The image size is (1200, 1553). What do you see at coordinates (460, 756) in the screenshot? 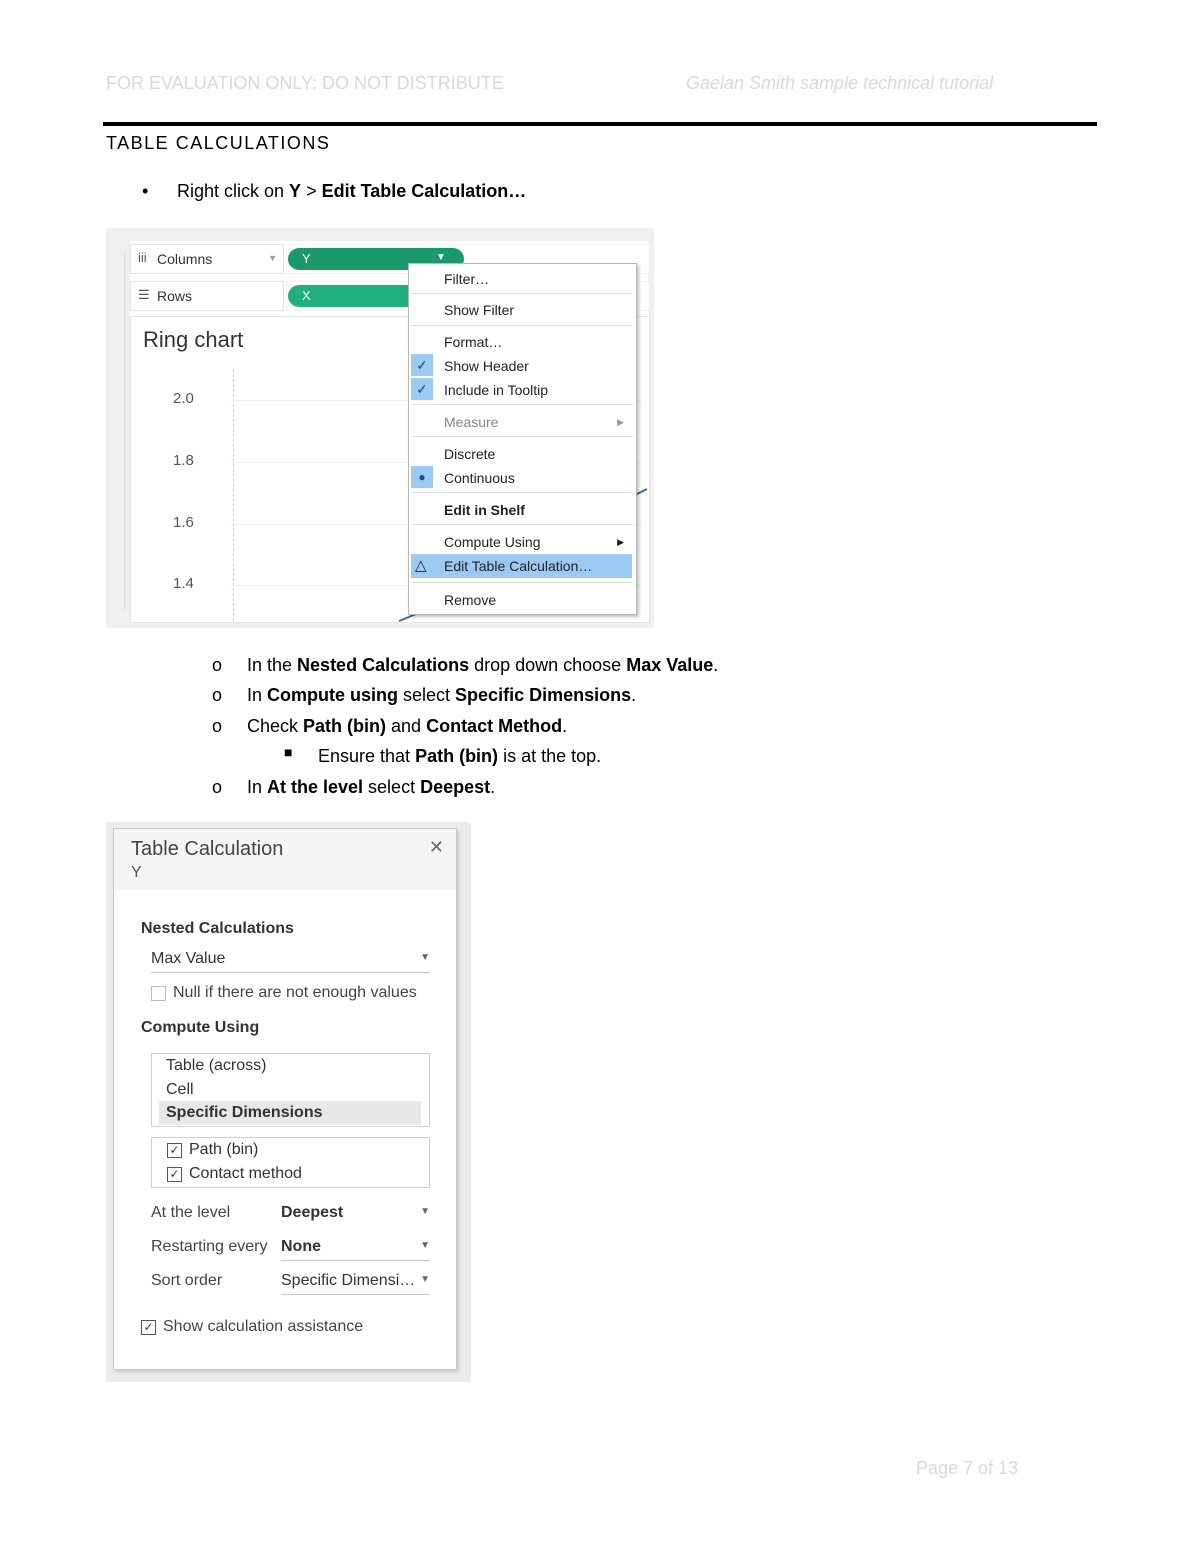
I see `substep-3a: Ensure that Path (bin) is at the top.` at bounding box center [460, 756].